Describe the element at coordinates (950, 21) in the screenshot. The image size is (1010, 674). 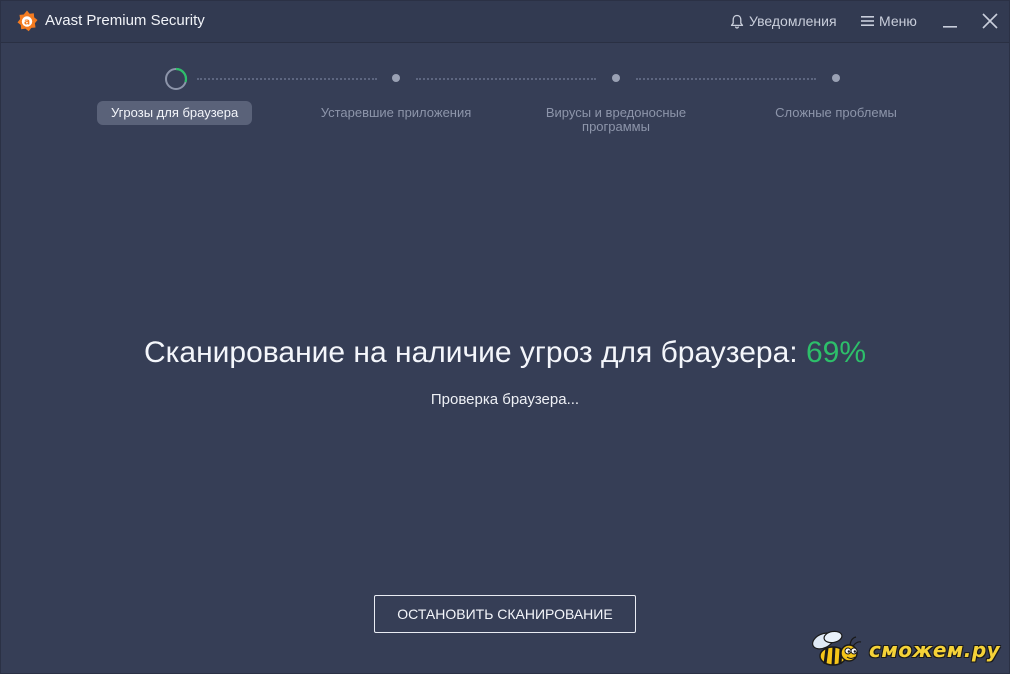
I see `minimize-button` at that location.